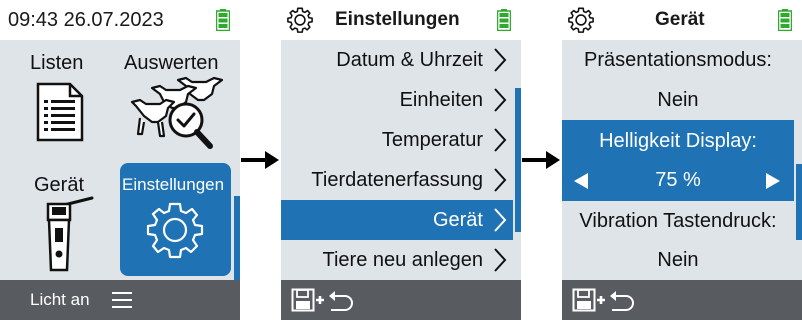 This screenshot has width=802, height=320. What do you see at coordinates (678, 260) in the screenshot?
I see `vibration-value: Nein` at bounding box center [678, 260].